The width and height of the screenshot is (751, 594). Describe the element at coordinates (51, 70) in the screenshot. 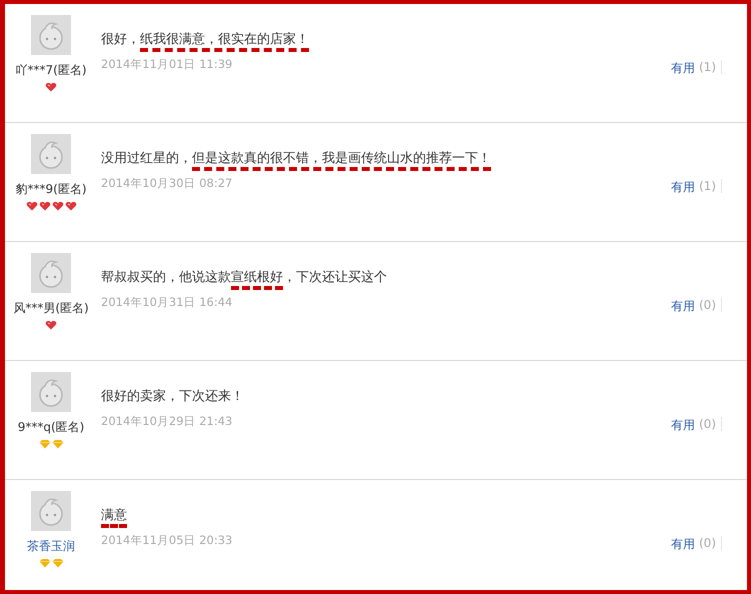

I see `user-name: 吖***7(匿名)` at that location.